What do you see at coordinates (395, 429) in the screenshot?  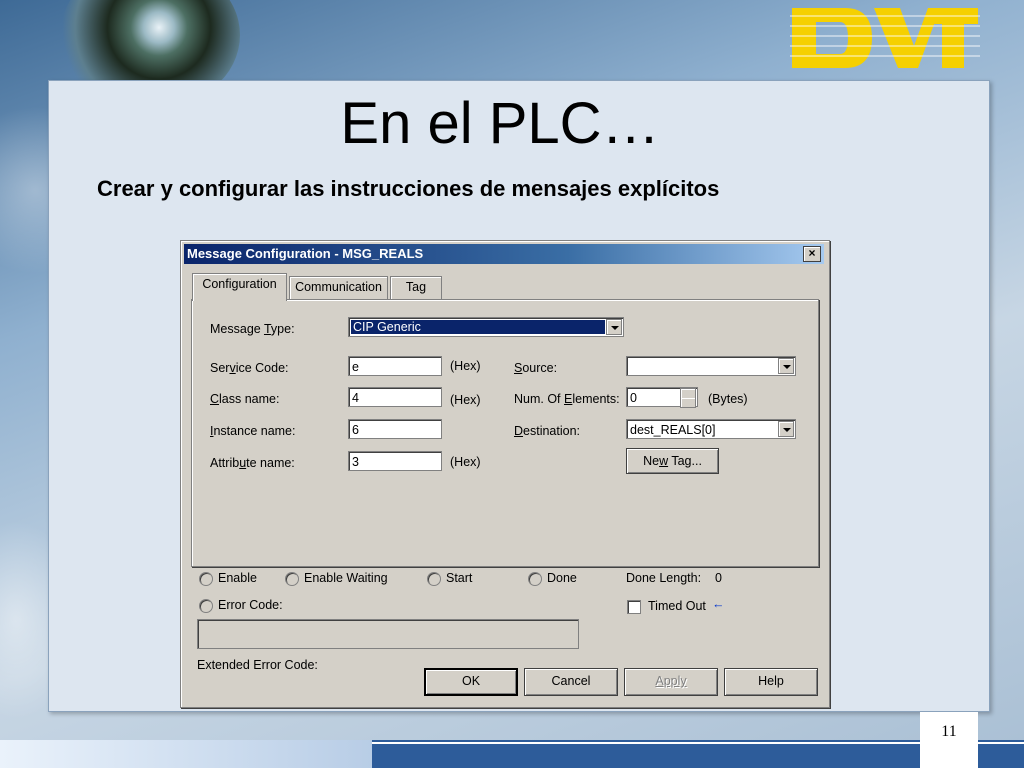 I see `instance-name-field: 6` at bounding box center [395, 429].